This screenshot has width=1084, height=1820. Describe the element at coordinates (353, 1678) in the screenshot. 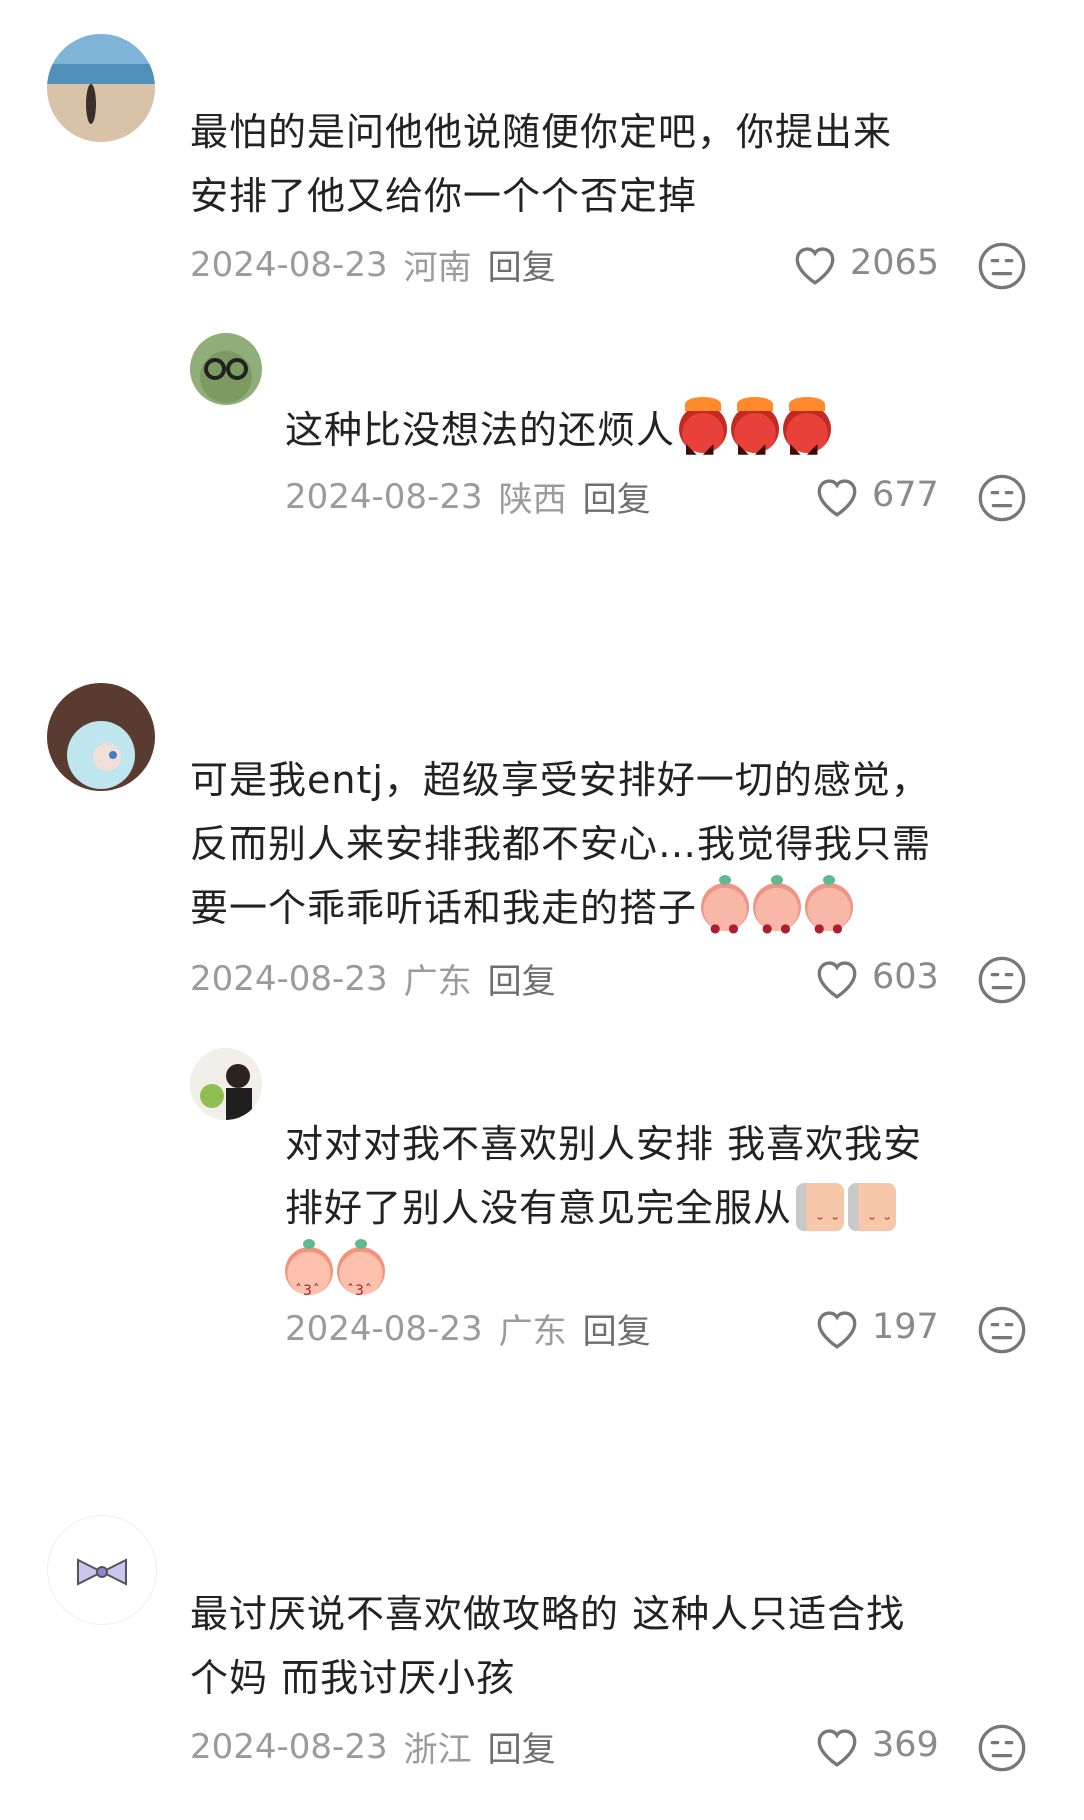

I see `comment-line: 个妈 而我讨厌小孩` at that location.